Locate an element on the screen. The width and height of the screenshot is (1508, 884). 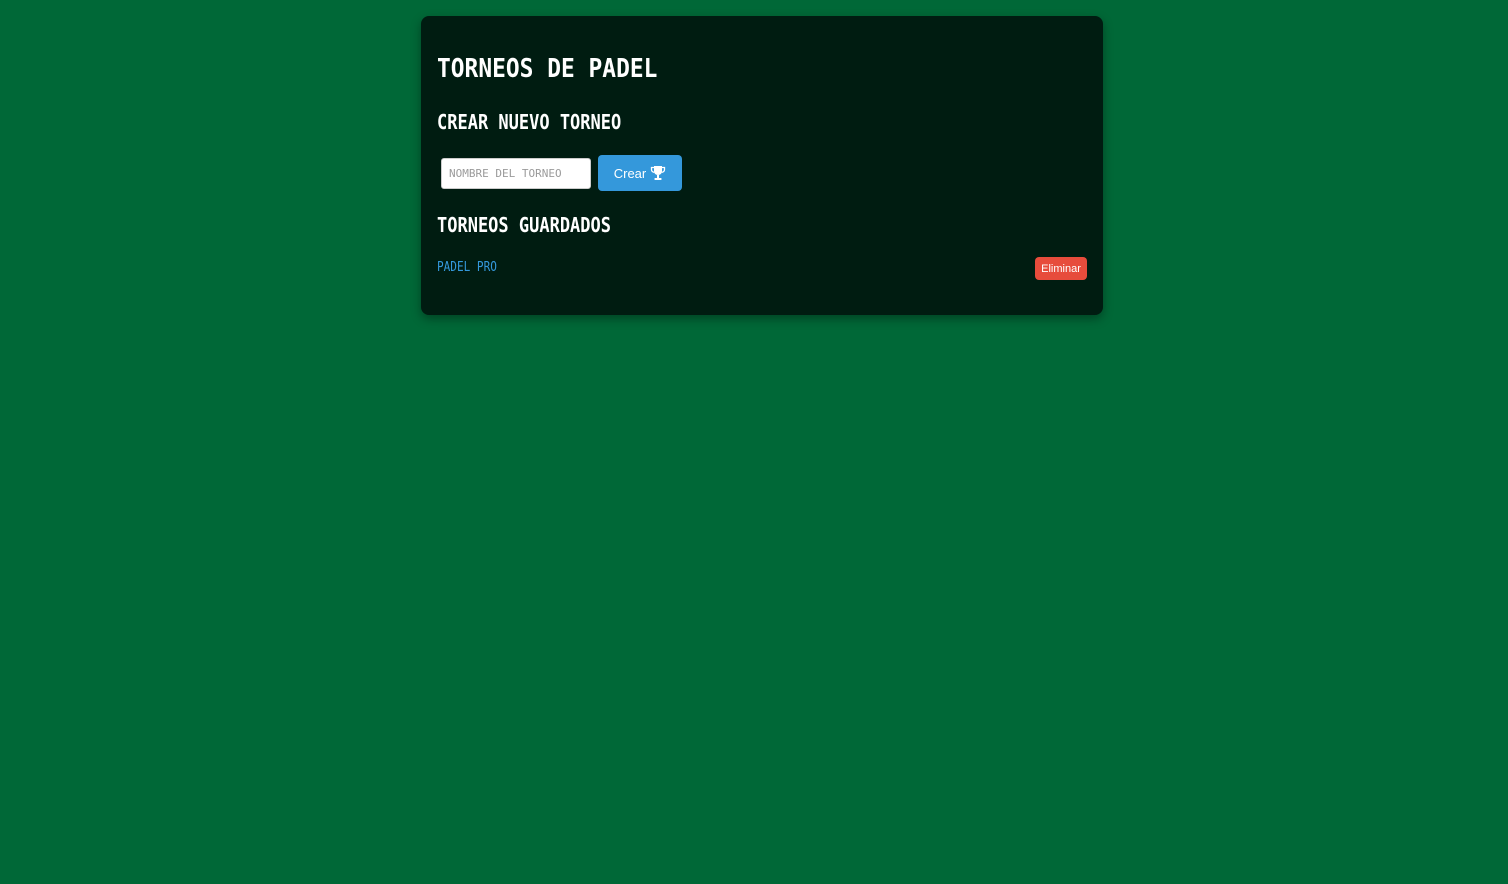
create-tournament-heading: Crear nuevo torneo is located at coordinates (529, 122).